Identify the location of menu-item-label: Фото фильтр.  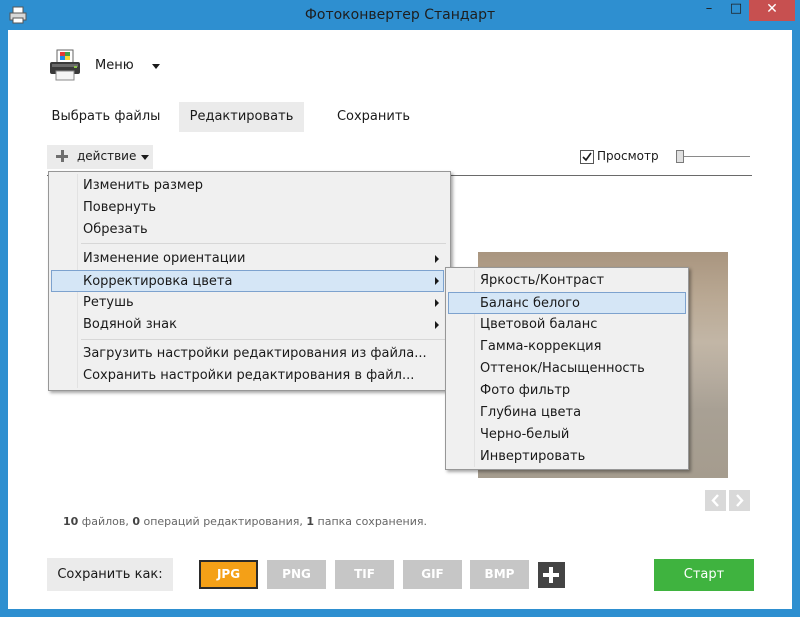
(525, 390).